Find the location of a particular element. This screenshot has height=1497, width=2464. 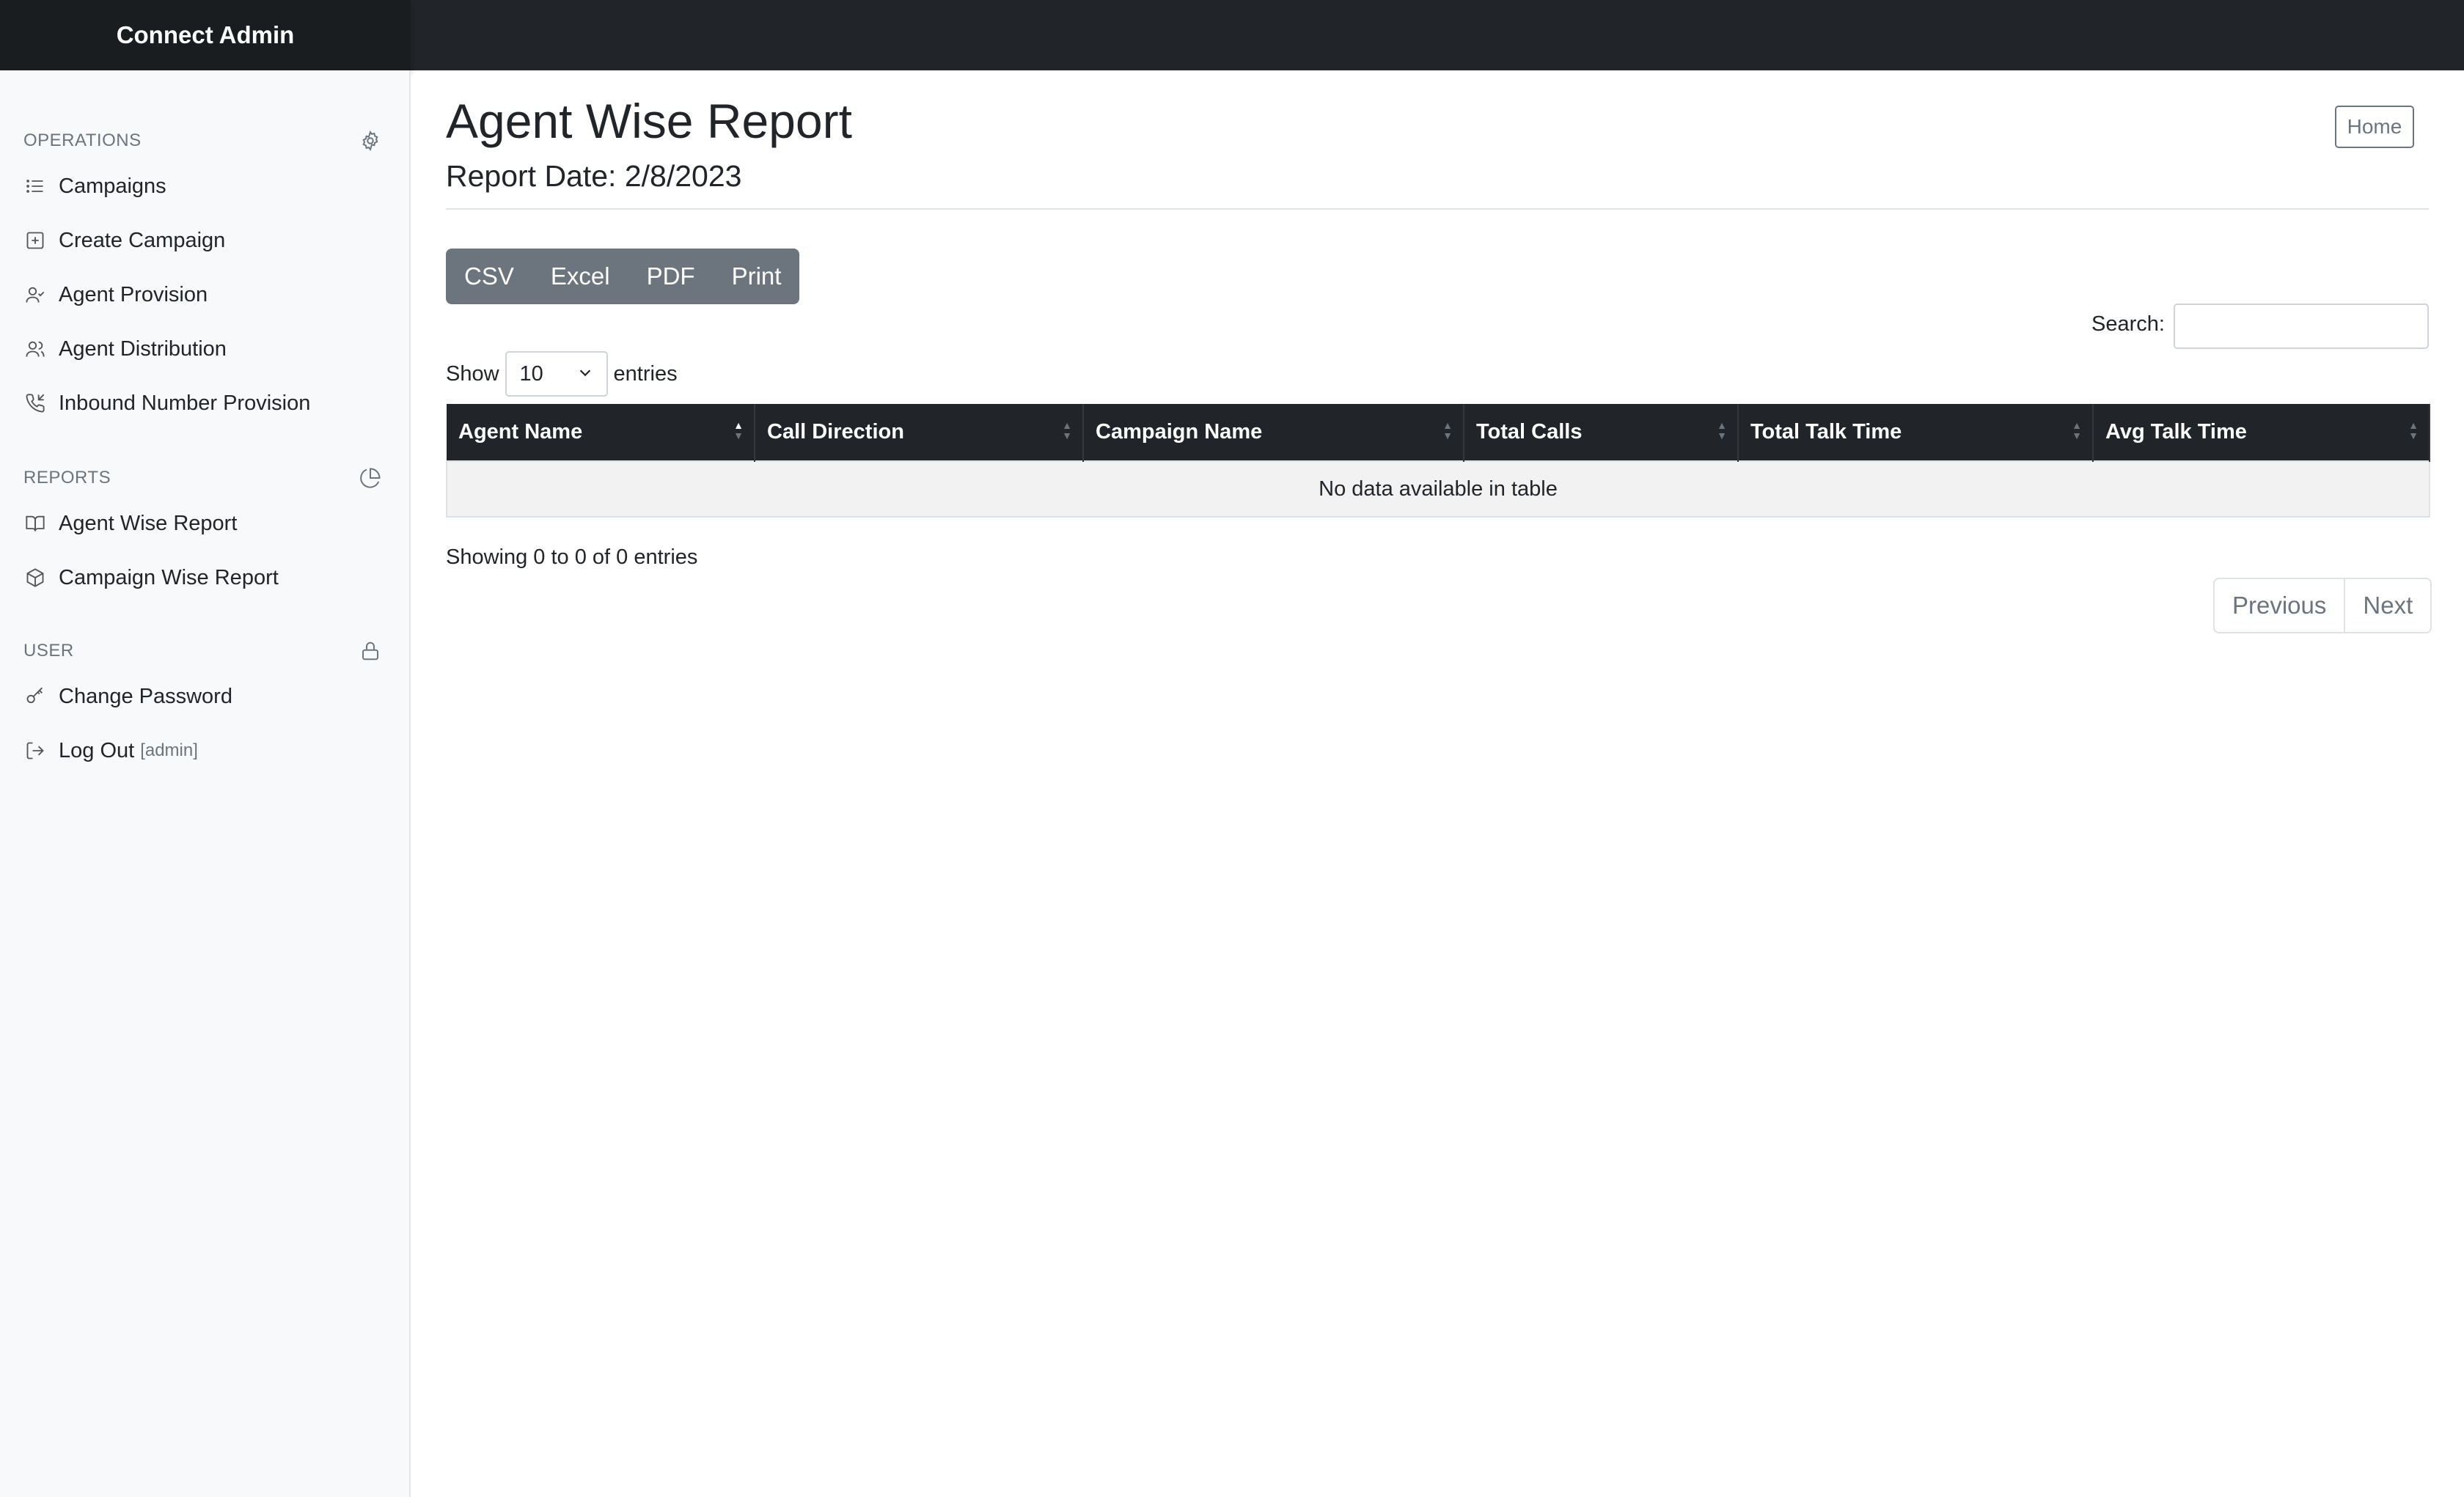

page-title: Agent Wise Report is located at coordinates (649, 121).